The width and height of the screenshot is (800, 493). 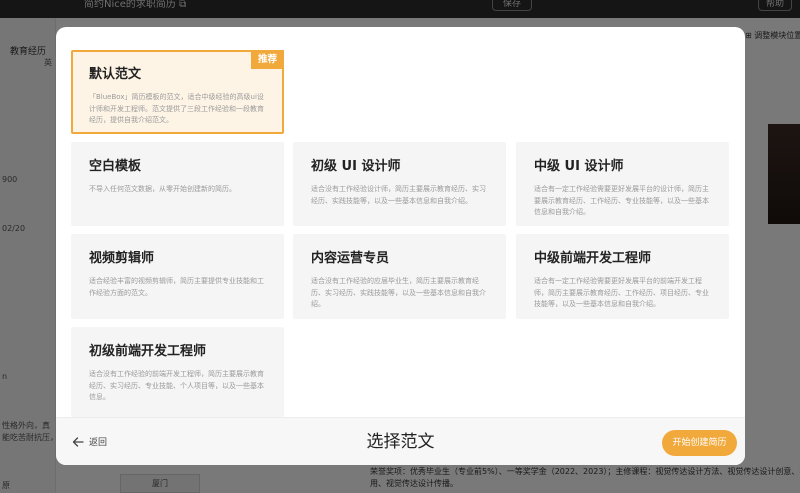 I want to click on recommended-badge: 推荐, so click(x=267, y=59).